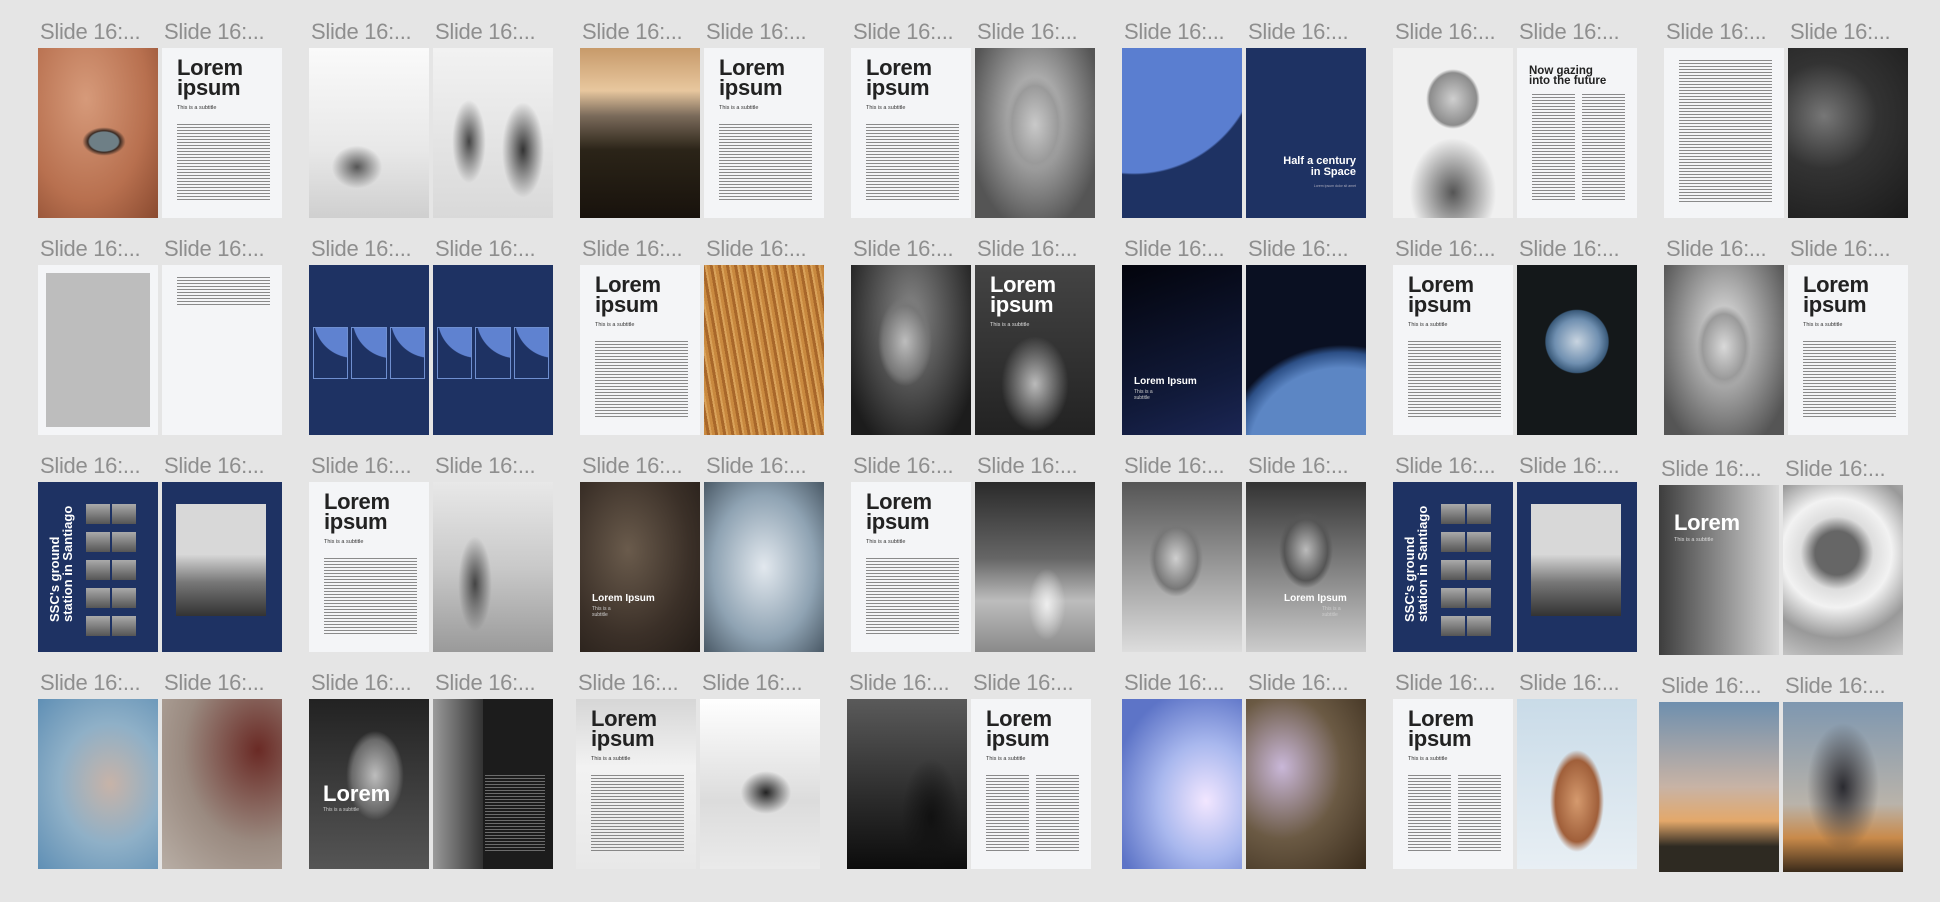 Image resolution: width=1940 pixels, height=902 pixels. I want to click on portrait-man-smiling-photo, so click(458, 784).